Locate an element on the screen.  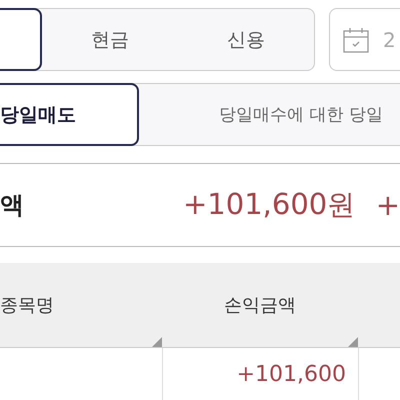
column-header: 손익금액 is located at coordinates (260, 305).